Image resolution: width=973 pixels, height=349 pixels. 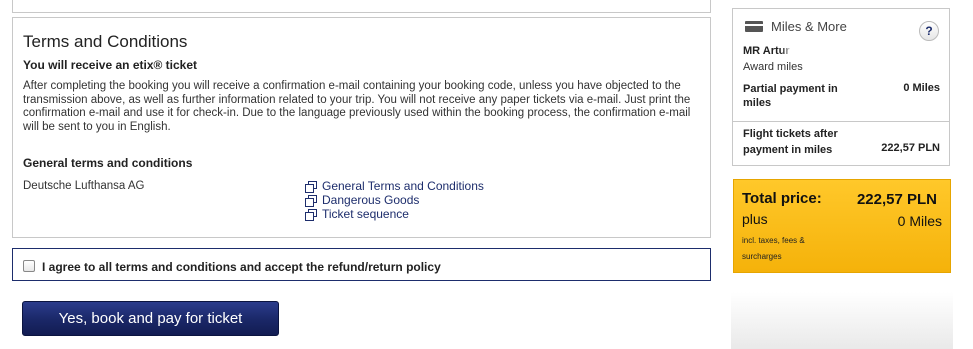 What do you see at coordinates (105, 41) in the screenshot?
I see `terms-title: Terms and Conditions` at bounding box center [105, 41].